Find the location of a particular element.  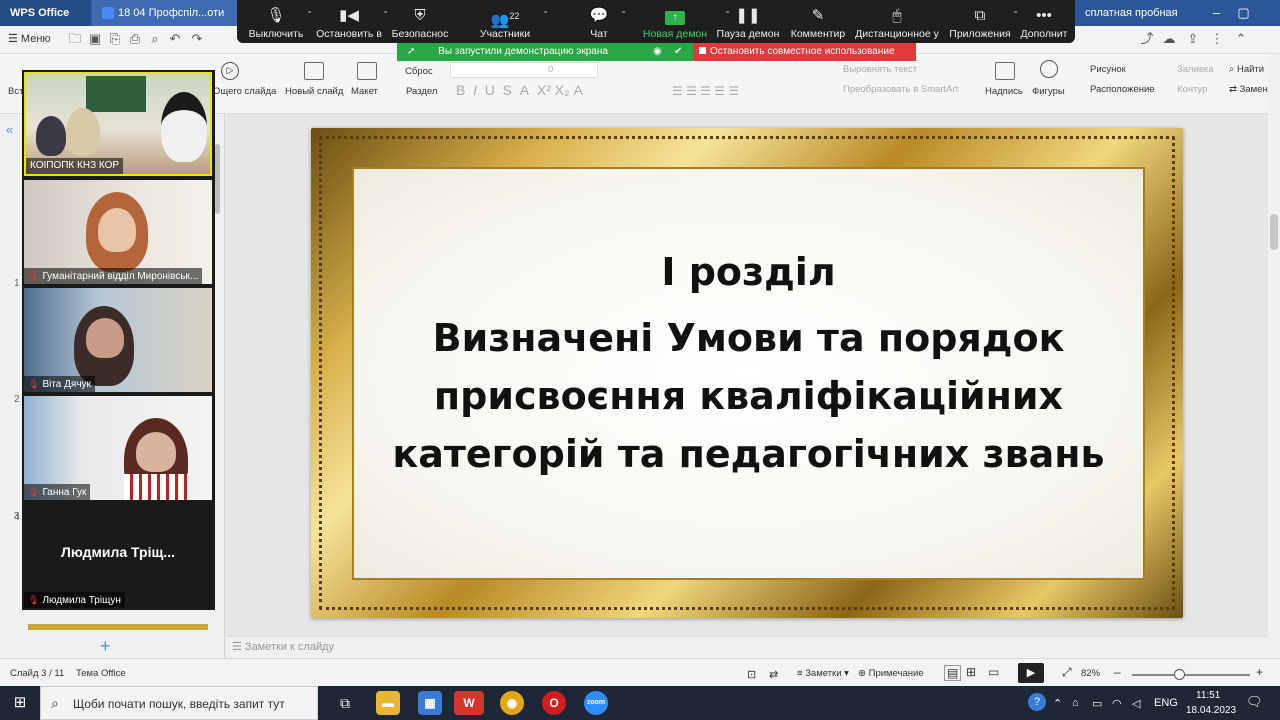

print-icon: ⎙ is located at coordinates (135, 39).